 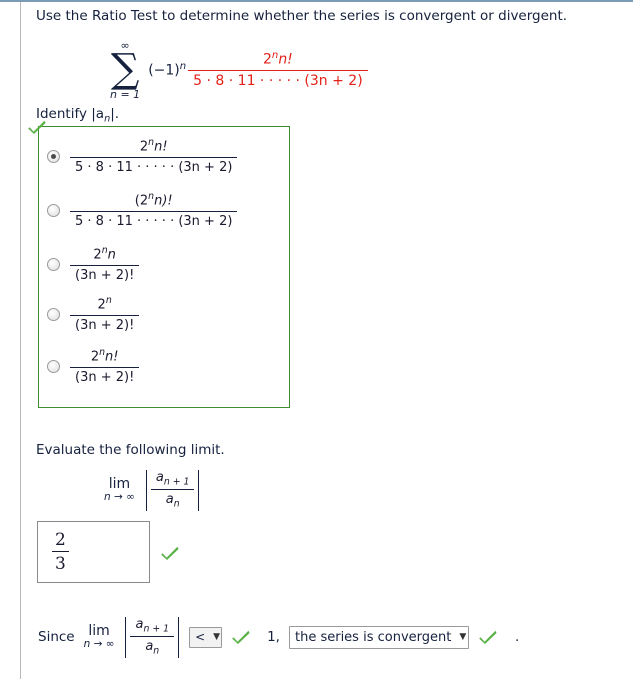 I want to click on answer-denominator: 3, so click(x=60, y=562).